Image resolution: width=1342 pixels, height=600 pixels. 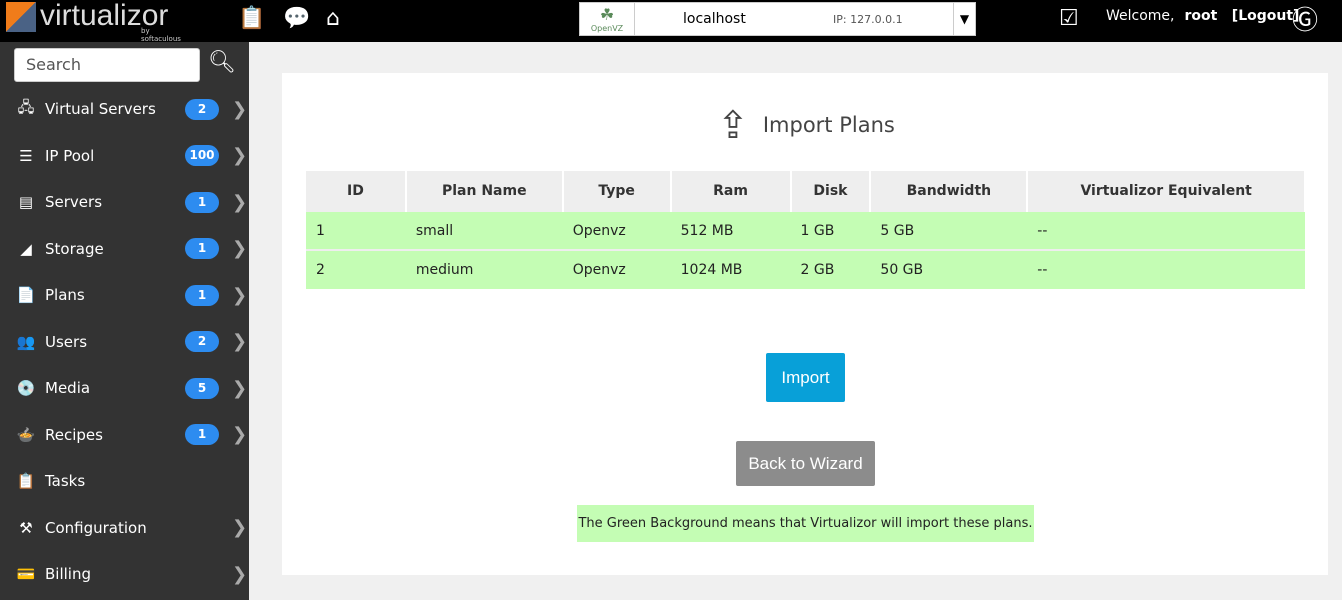 I want to click on column-header: Disk, so click(x=831, y=191).